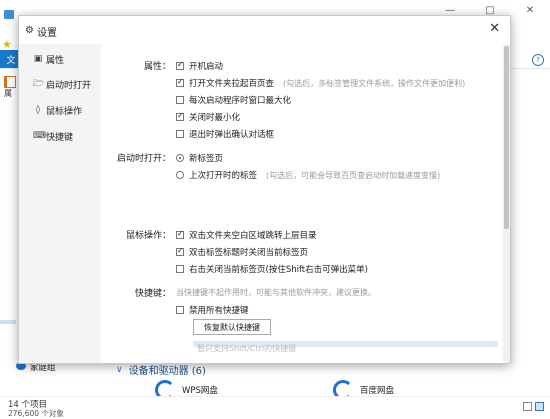 This screenshot has height=419, width=550. I want to click on option-minimize-on-close: 关闭时最小化, so click(208, 117).